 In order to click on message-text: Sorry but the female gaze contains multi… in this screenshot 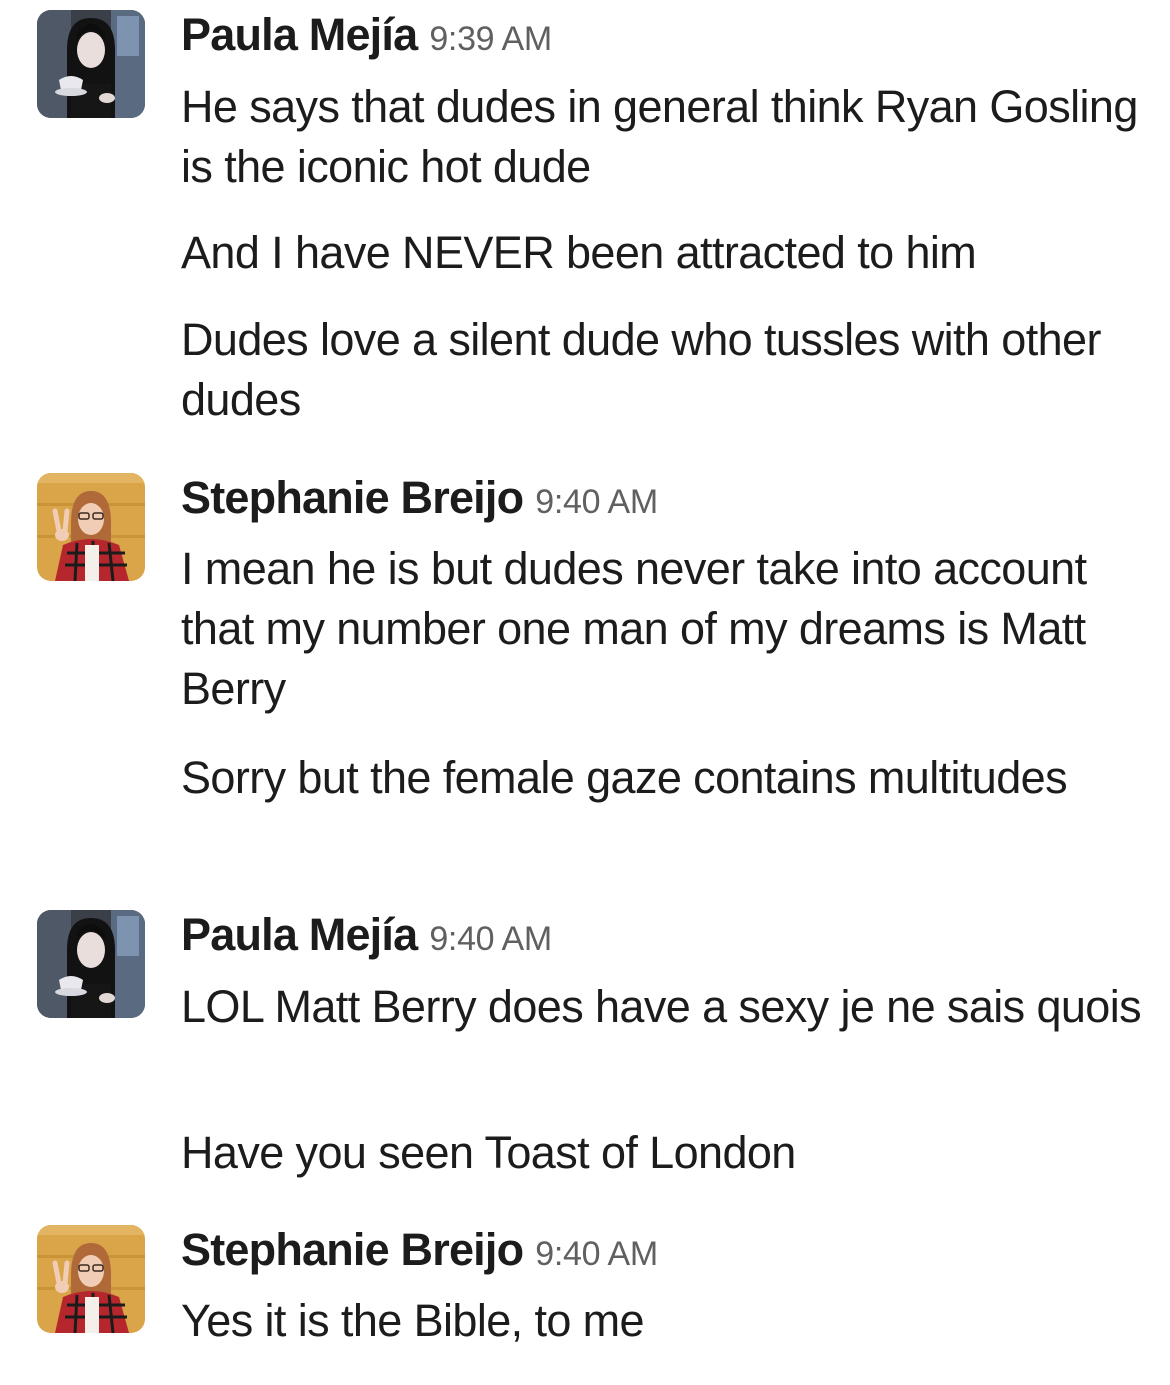, I will do `click(624, 777)`.